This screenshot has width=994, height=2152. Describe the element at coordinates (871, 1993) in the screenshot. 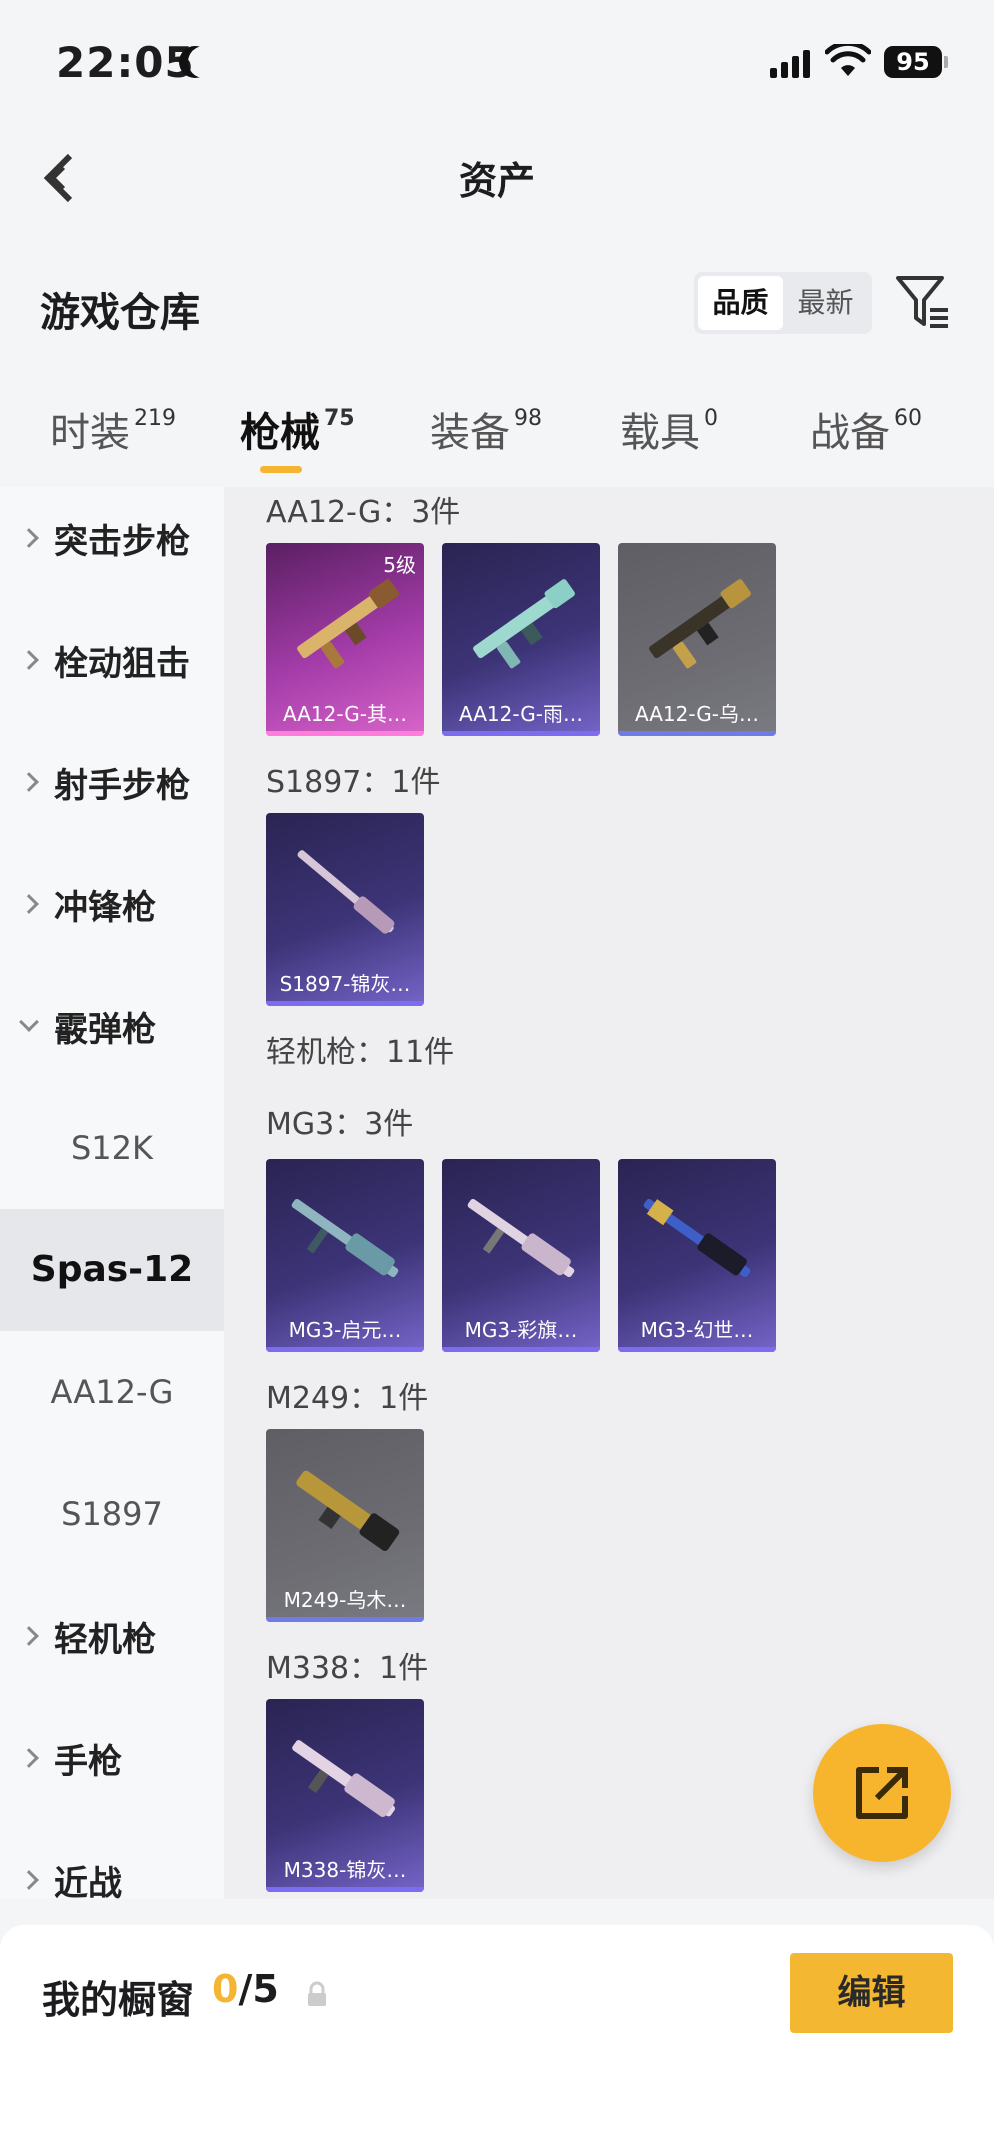

I see `edit-button: 编辑` at that location.